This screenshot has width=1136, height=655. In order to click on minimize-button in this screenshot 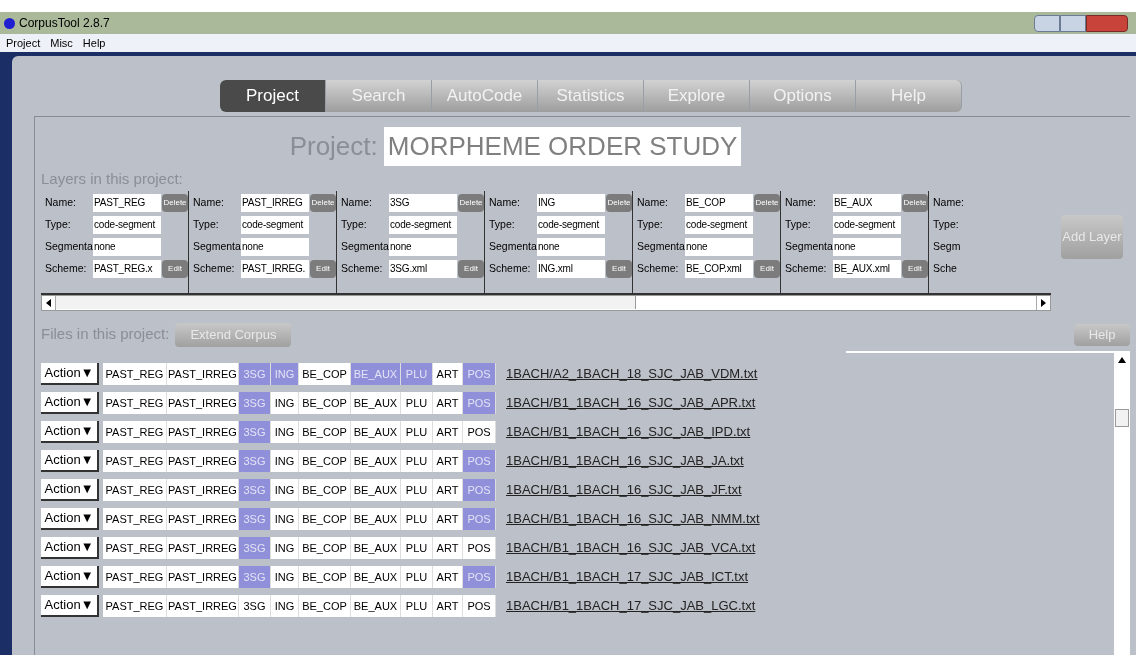, I will do `click(1047, 23)`.